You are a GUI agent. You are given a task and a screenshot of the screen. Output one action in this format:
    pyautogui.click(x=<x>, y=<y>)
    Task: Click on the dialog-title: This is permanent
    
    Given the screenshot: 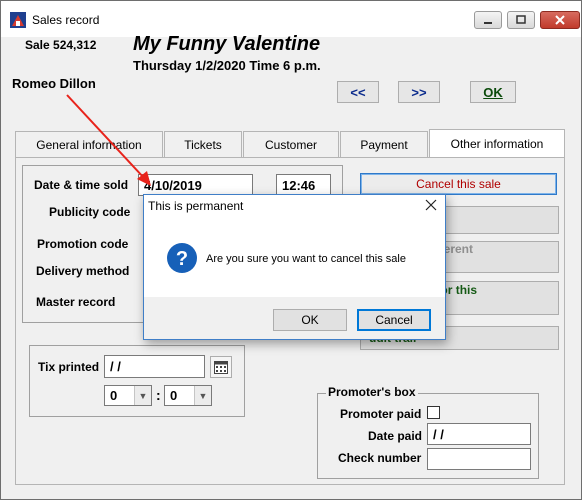 What is the action you would take?
    pyautogui.click(x=196, y=206)
    